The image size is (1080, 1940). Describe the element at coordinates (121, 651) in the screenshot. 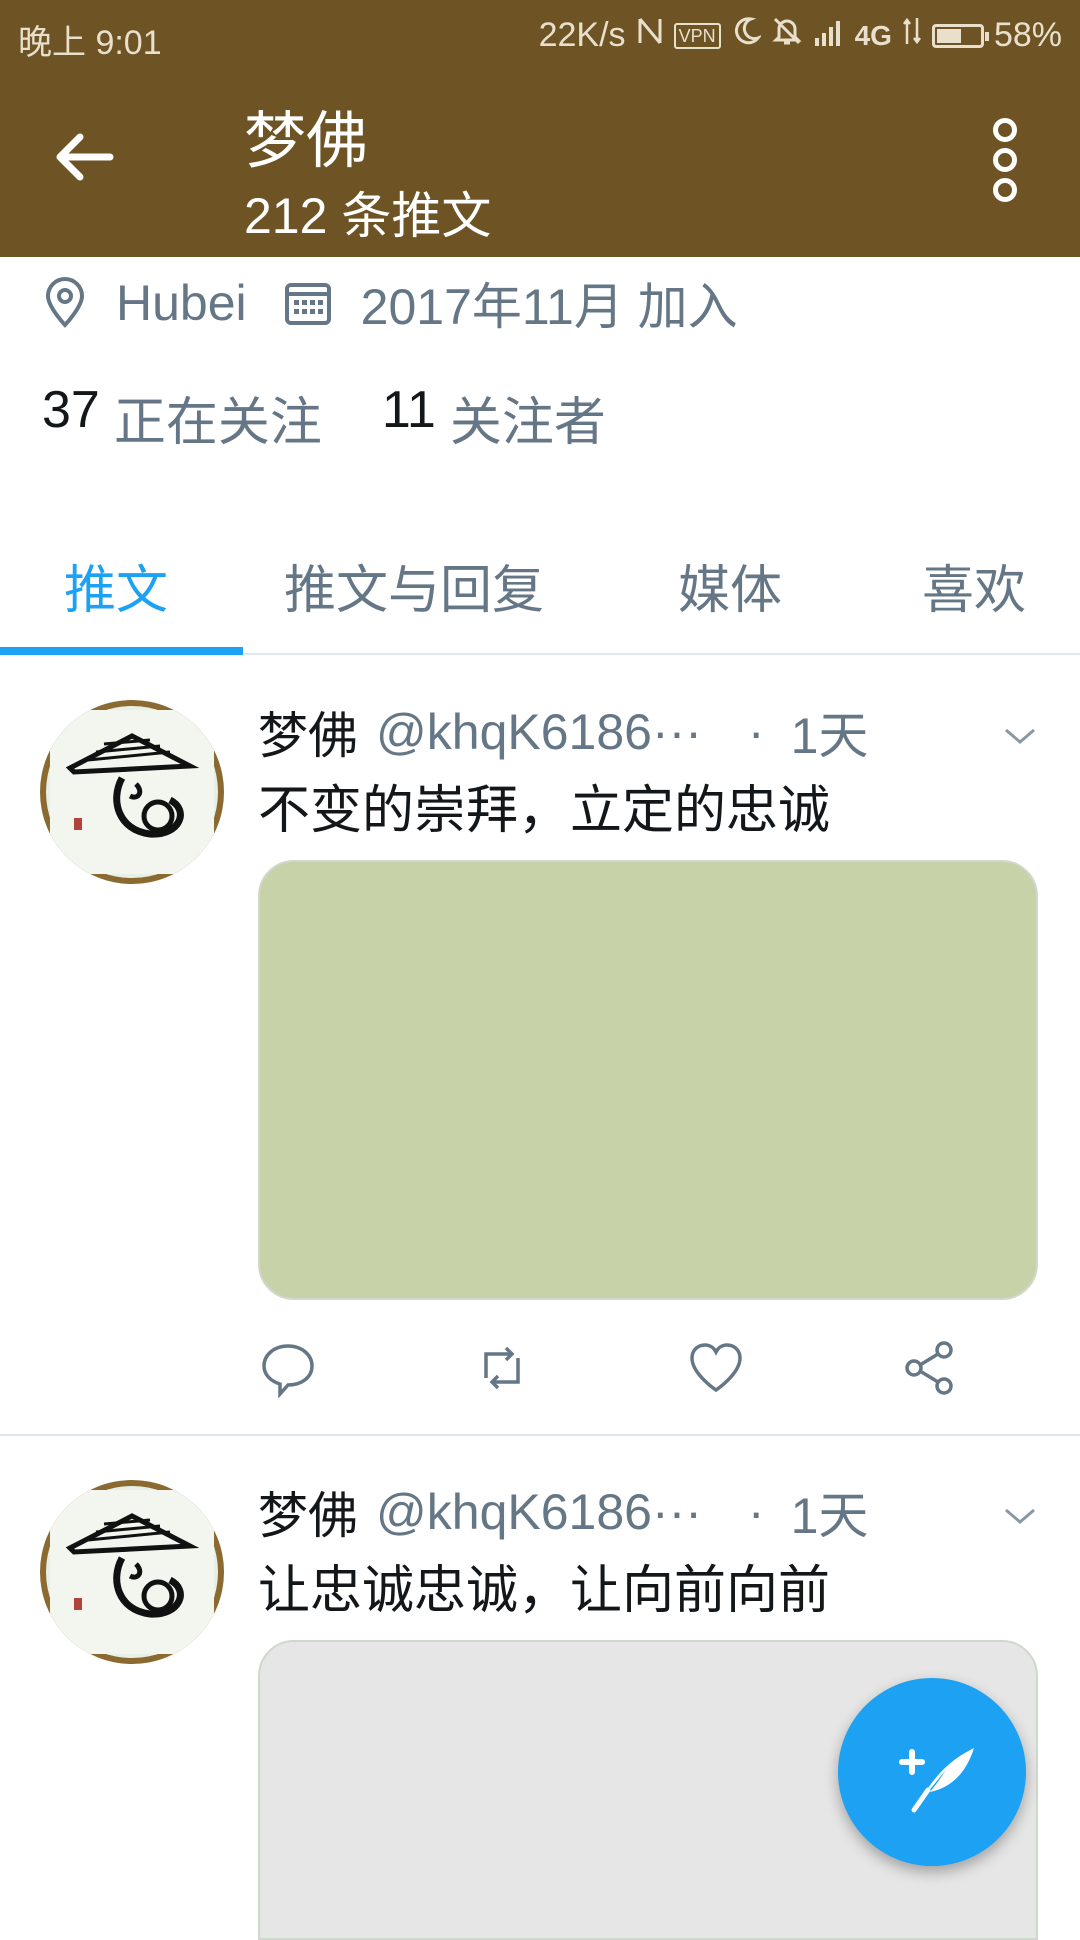

I see `active-tab-indicator` at that location.